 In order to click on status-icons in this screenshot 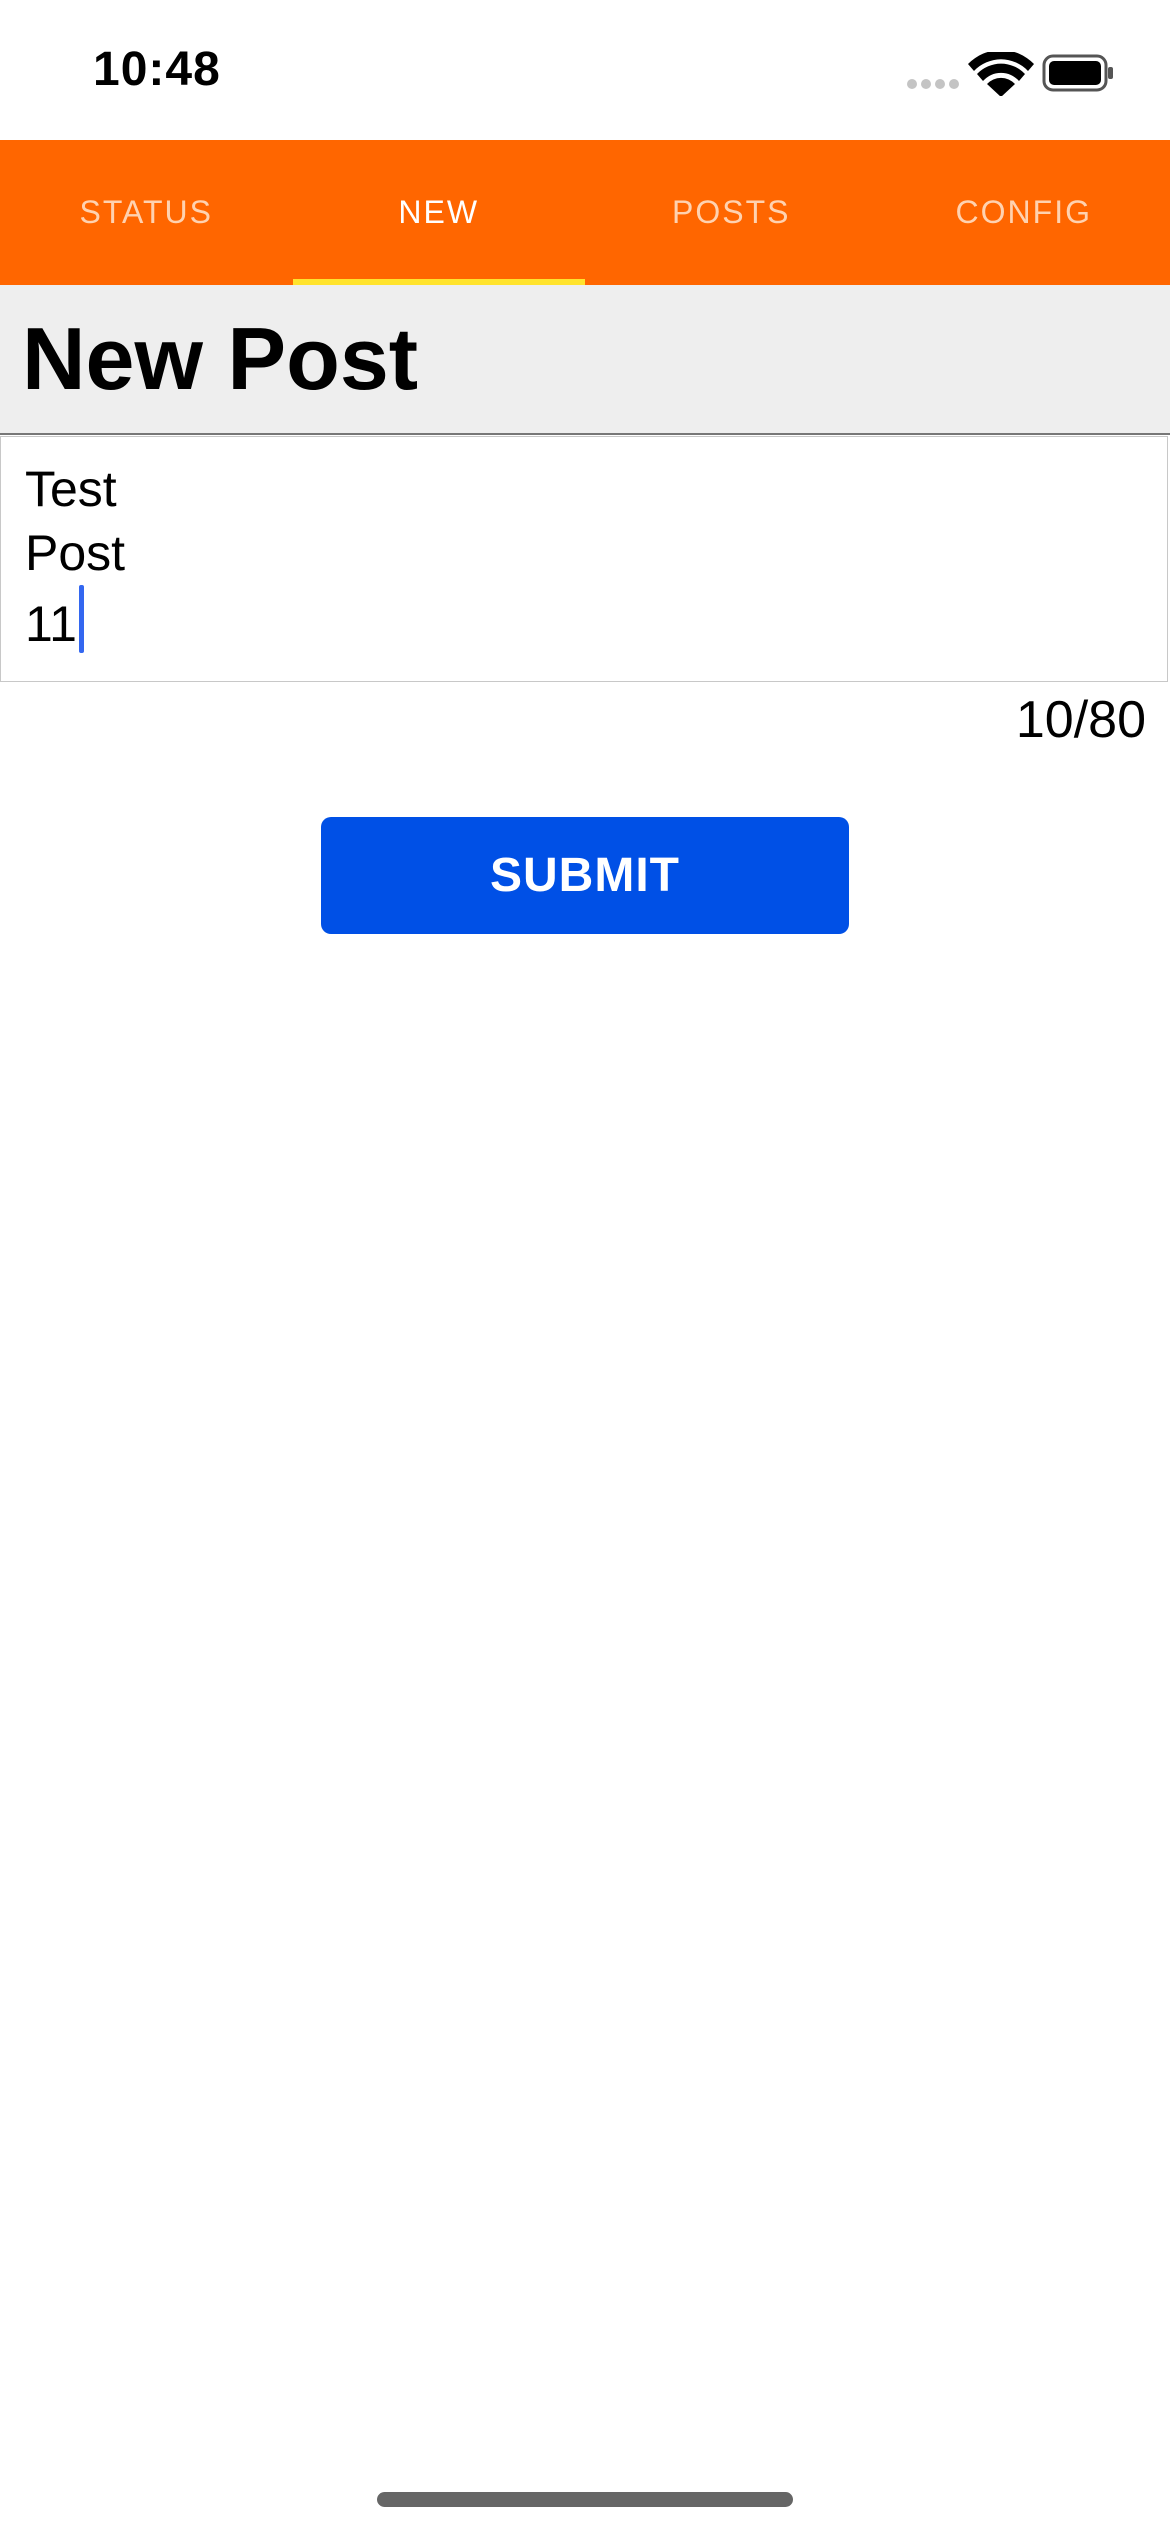, I will do `click(1009, 74)`.